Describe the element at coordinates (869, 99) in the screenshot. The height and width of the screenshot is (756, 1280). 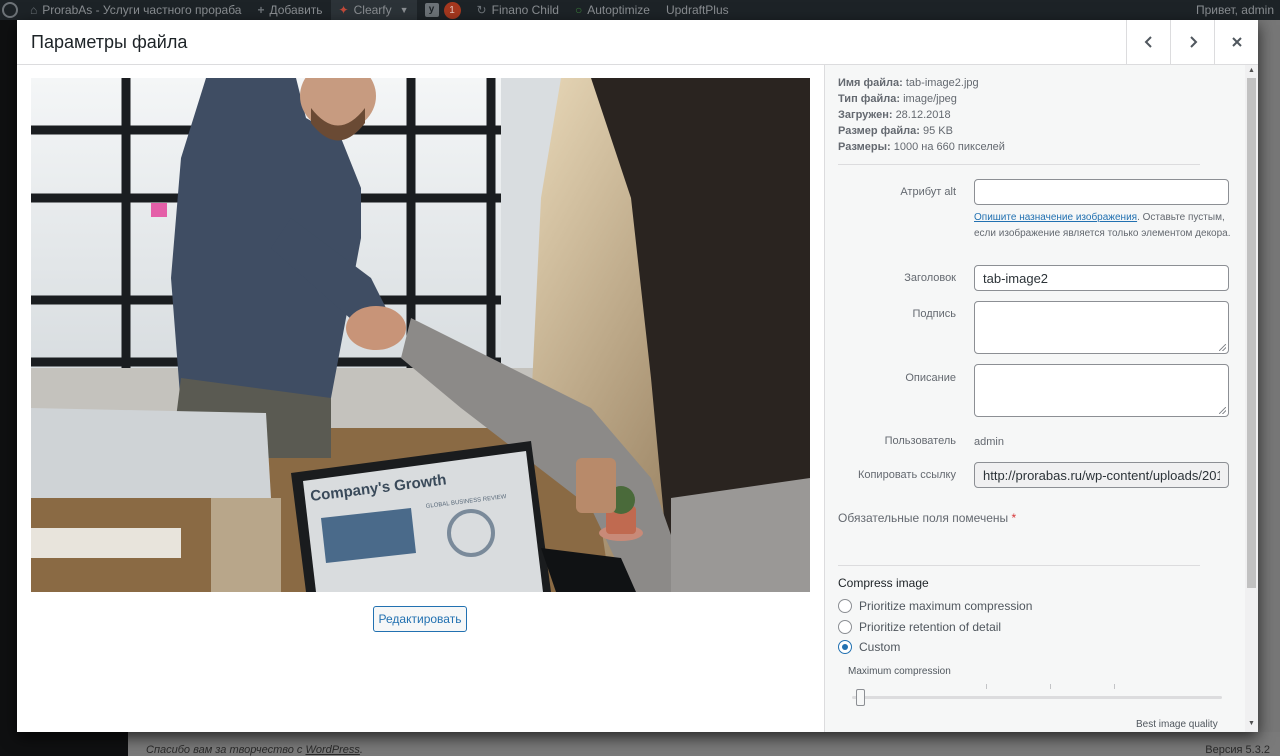
I see `file-type-label: Тип файла:` at that location.